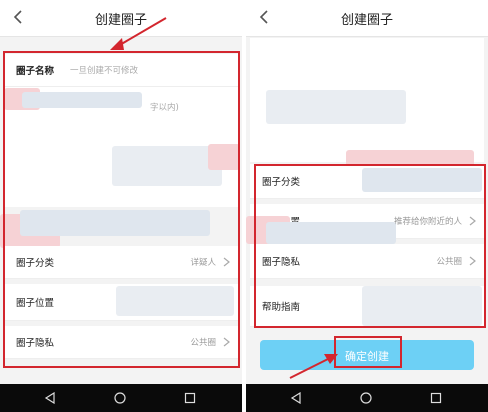 This screenshot has height=412, width=488. I want to click on blurred-region, so click(336, 107).